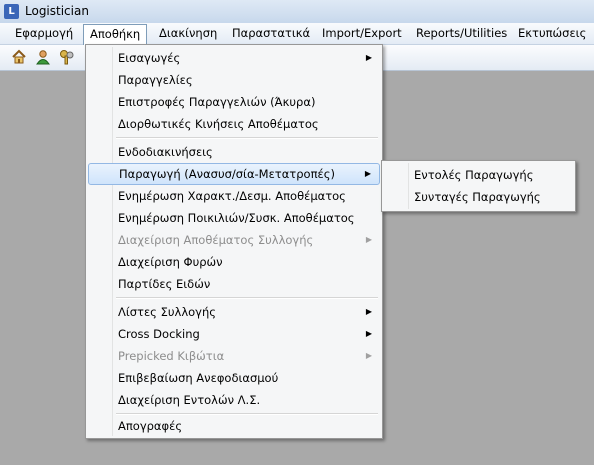  What do you see at coordinates (474, 175) in the screenshot?
I see `menu-item-label: Εντολές Παραγωγής` at bounding box center [474, 175].